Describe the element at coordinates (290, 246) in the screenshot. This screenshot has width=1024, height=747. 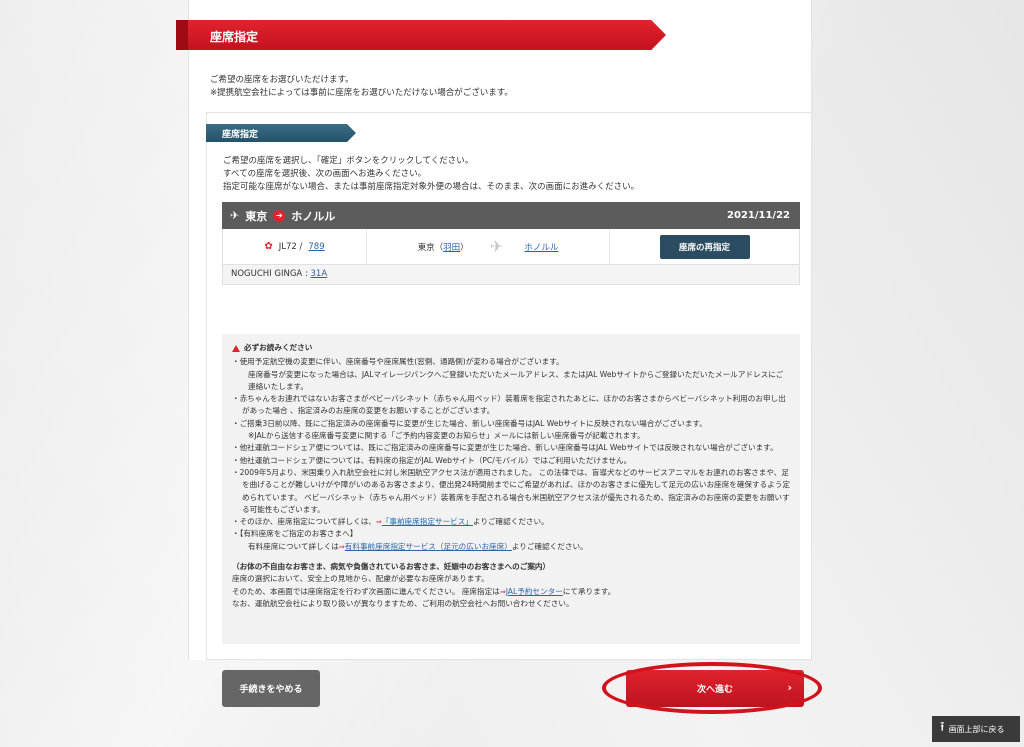
I see `flight-number: JL72 /` at that location.